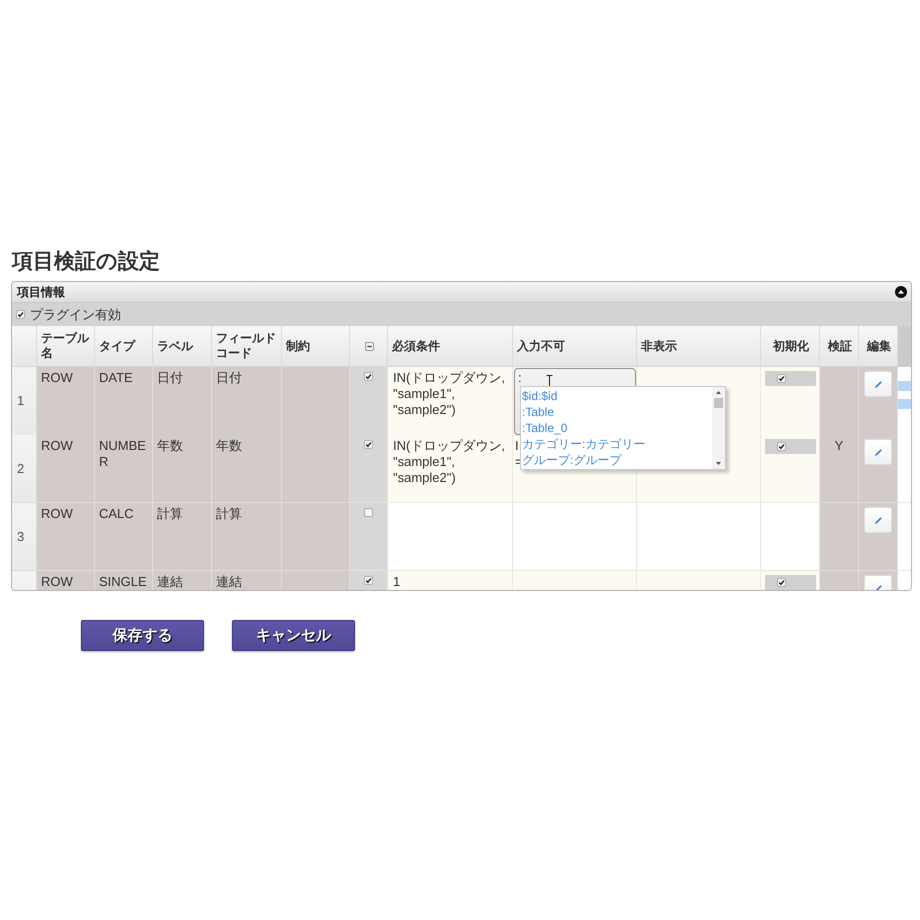 The image size is (920, 920). What do you see at coordinates (878, 346) in the screenshot?
I see `column-header: 編集` at bounding box center [878, 346].